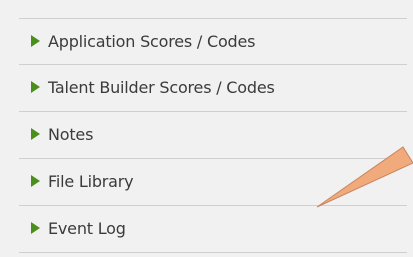 This screenshot has width=413, height=257. Describe the element at coordinates (161, 87) in the screenshot. I see `section-label: Talent Builder Scores / Codes` at that location.